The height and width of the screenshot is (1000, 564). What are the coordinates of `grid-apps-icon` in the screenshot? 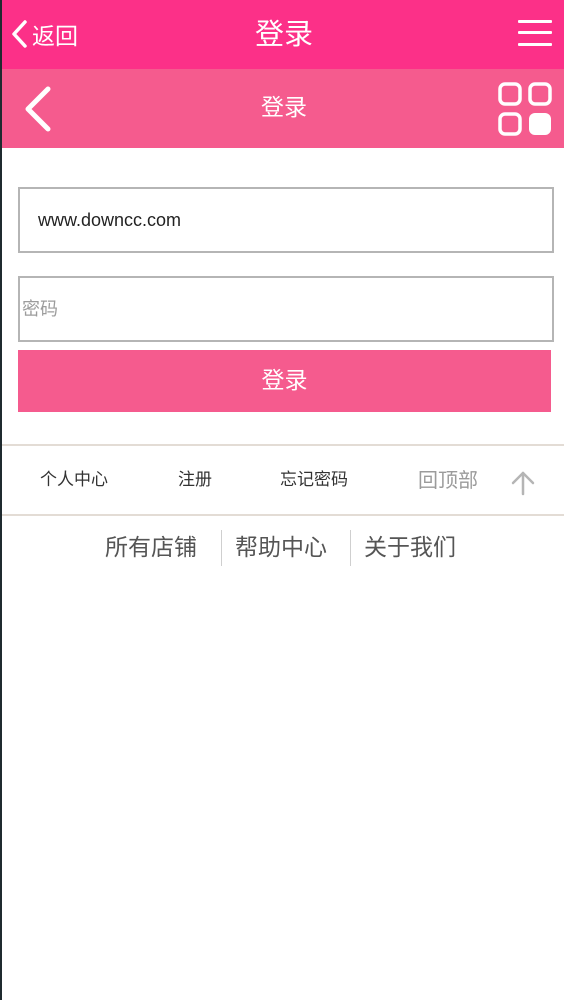 It's located at (525, 109).